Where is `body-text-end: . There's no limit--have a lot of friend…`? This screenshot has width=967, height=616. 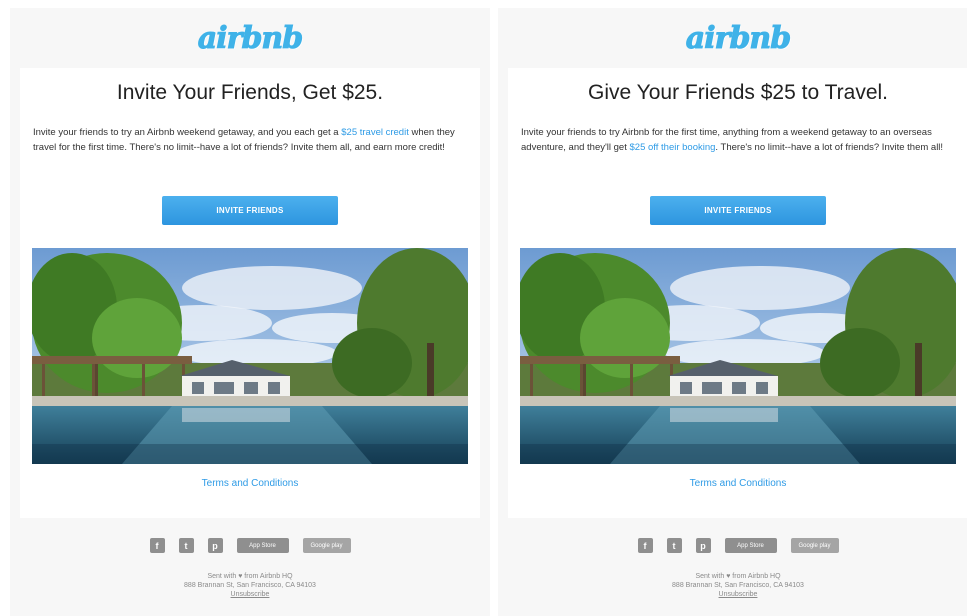
body-text-end: . There's no limit--have a lot of friend… is located at coordinates (829, 147).